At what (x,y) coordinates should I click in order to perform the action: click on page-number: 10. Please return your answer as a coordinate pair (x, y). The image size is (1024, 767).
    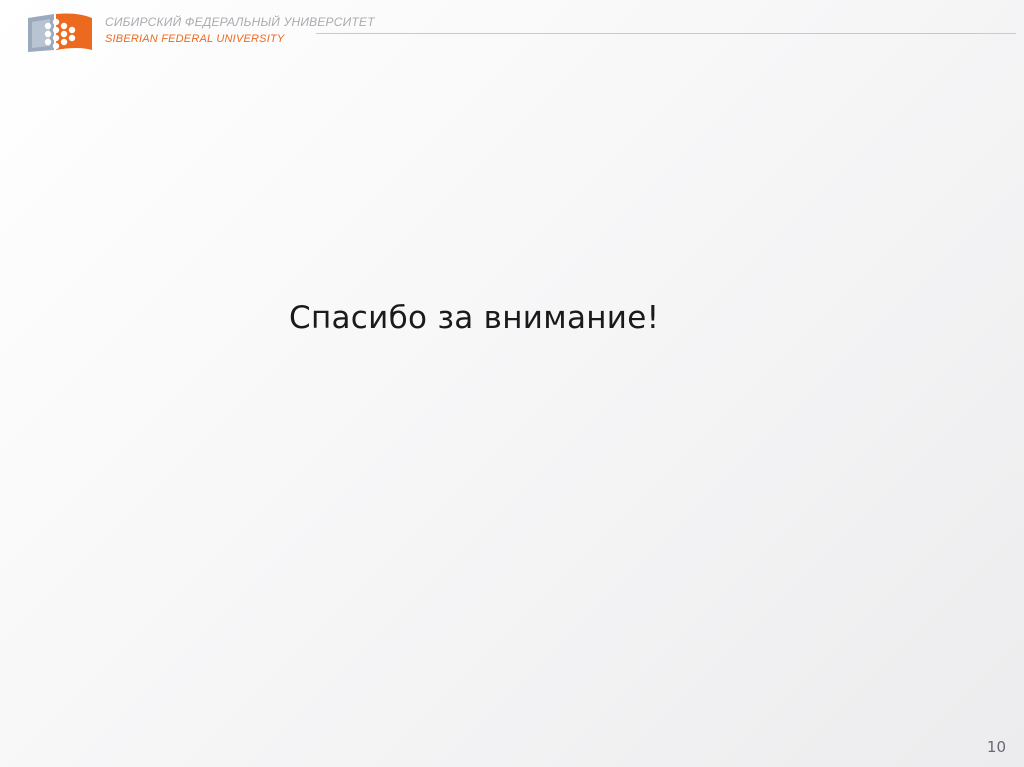
    Looking at the image, I should click on (996, 747).